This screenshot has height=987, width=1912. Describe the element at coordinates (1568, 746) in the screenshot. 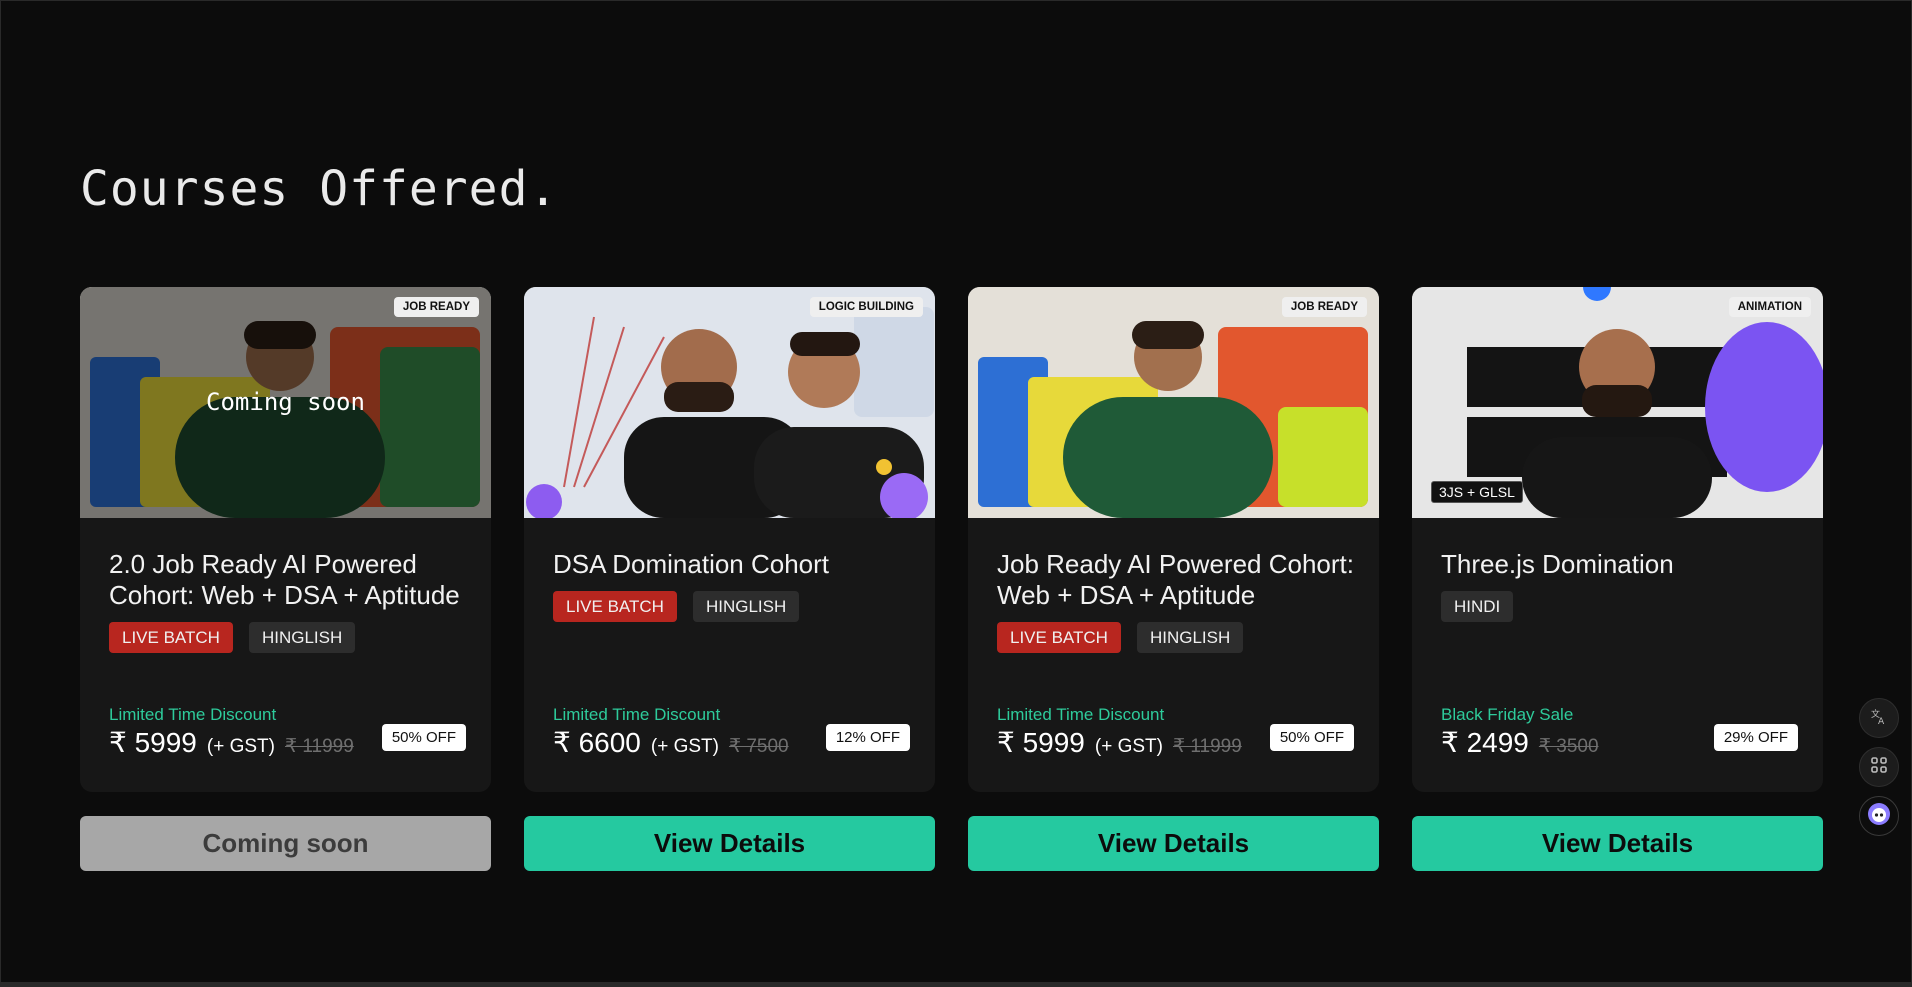

I see `original-price: ₹ 3500` at that location.